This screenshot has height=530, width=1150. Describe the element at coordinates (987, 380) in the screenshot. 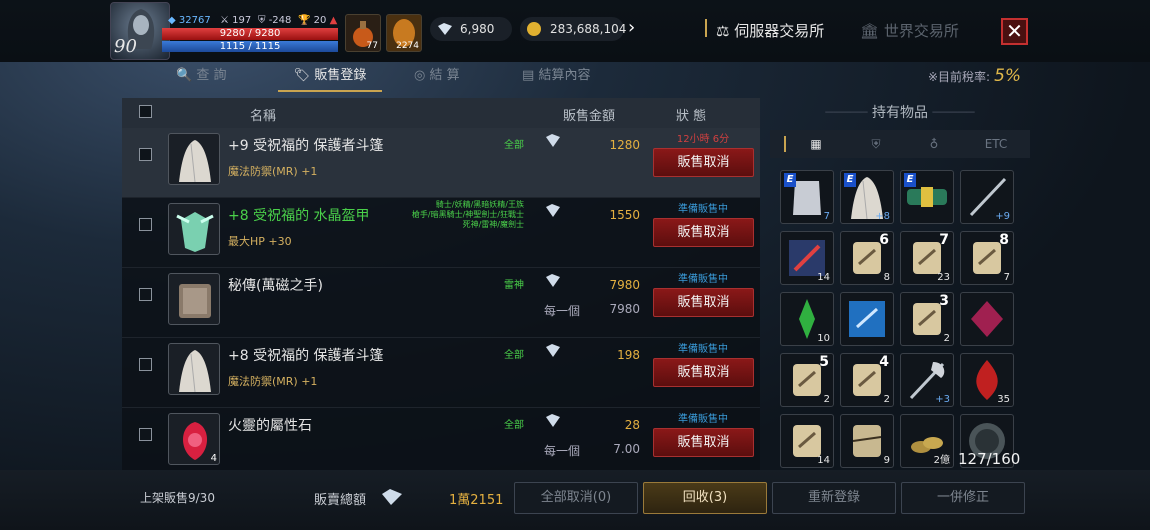

I see `inventory-slot: 35` at that location.